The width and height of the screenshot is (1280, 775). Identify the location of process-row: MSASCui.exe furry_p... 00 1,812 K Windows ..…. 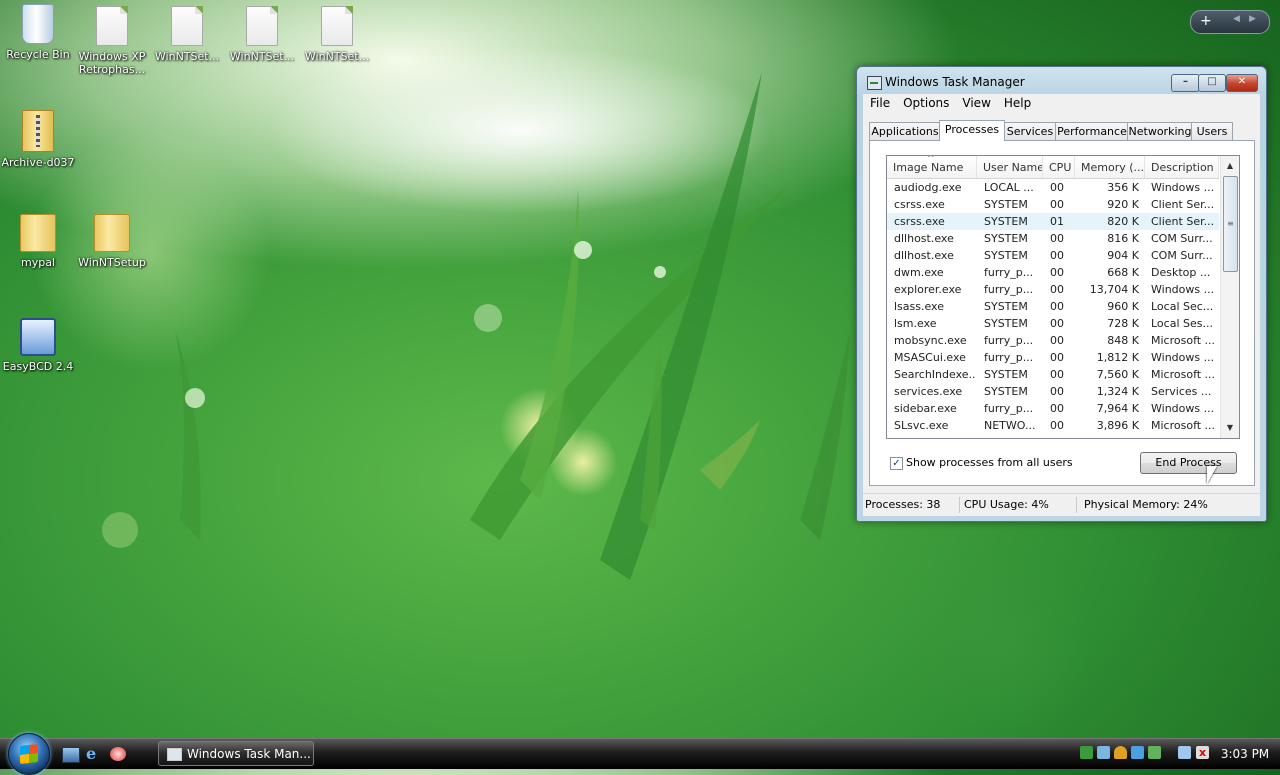
(1053, 357).